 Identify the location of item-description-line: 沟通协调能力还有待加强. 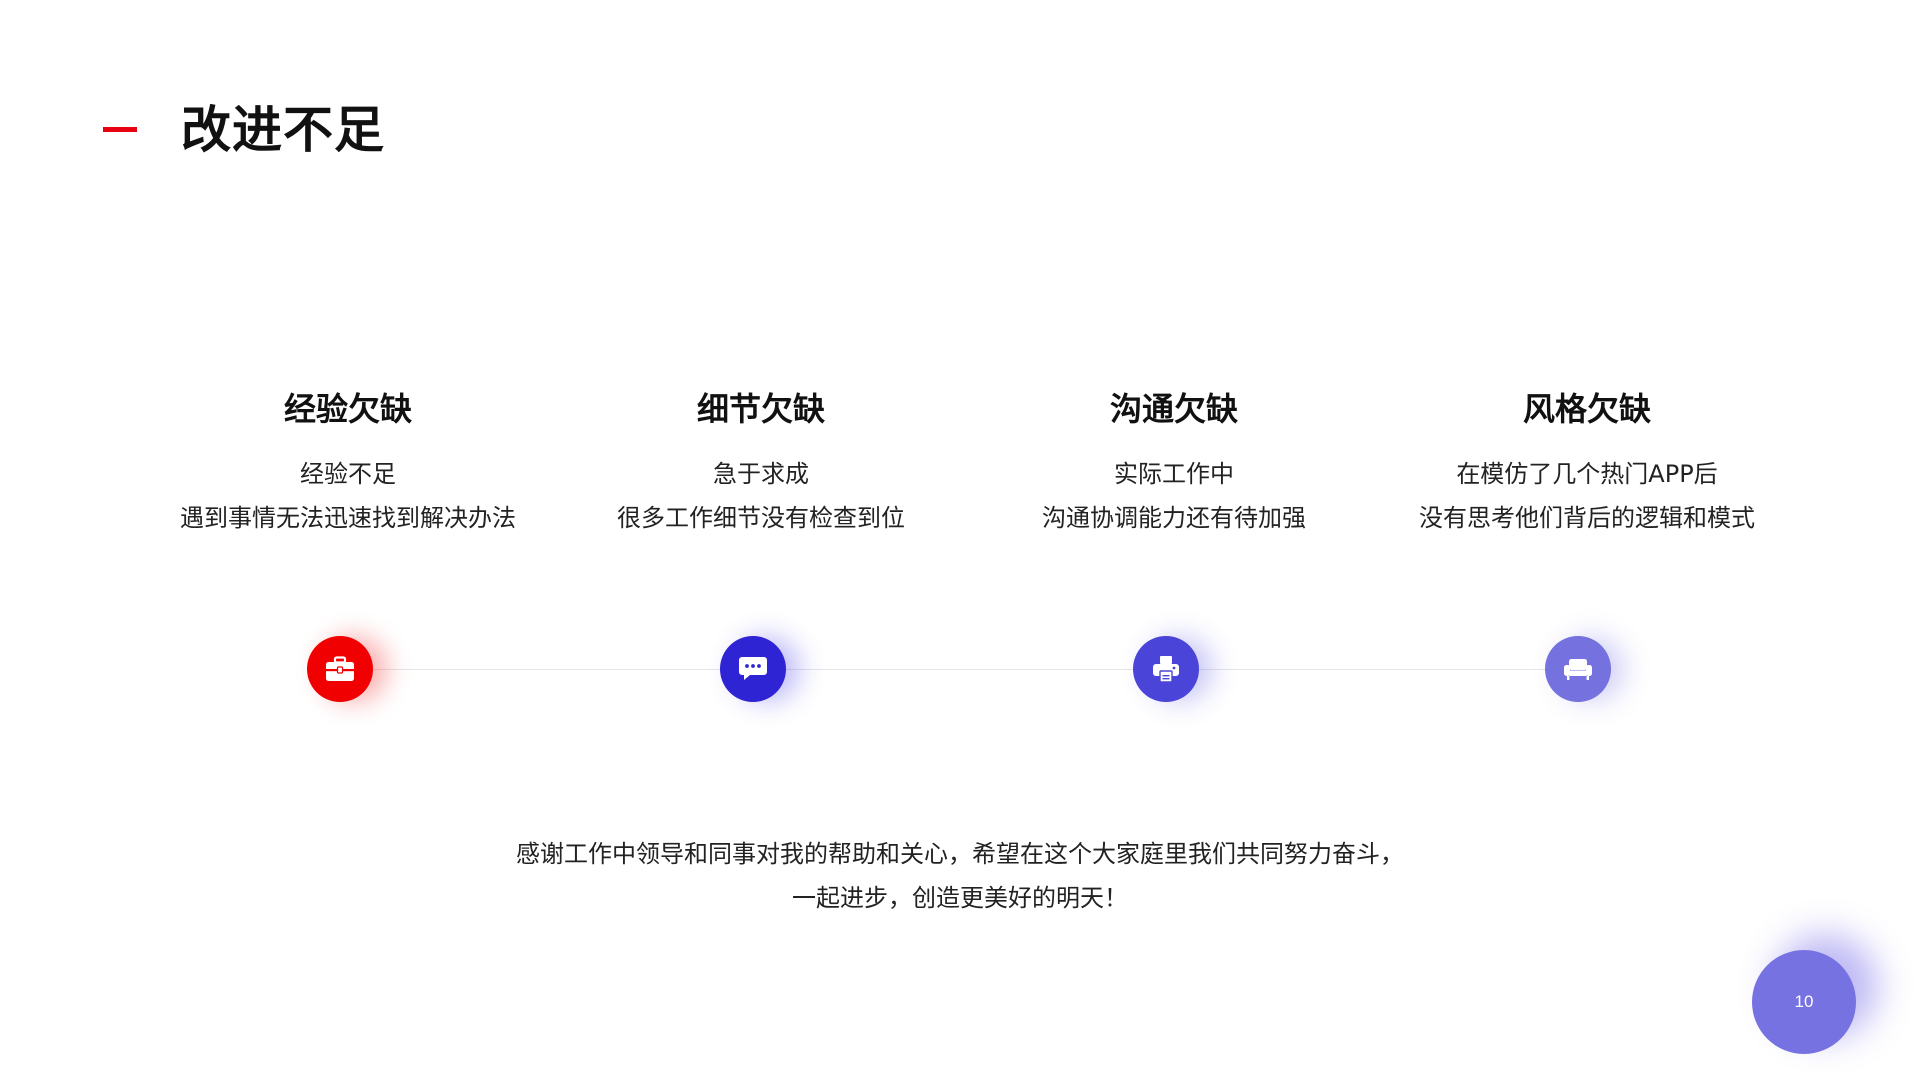
(1174, 518).